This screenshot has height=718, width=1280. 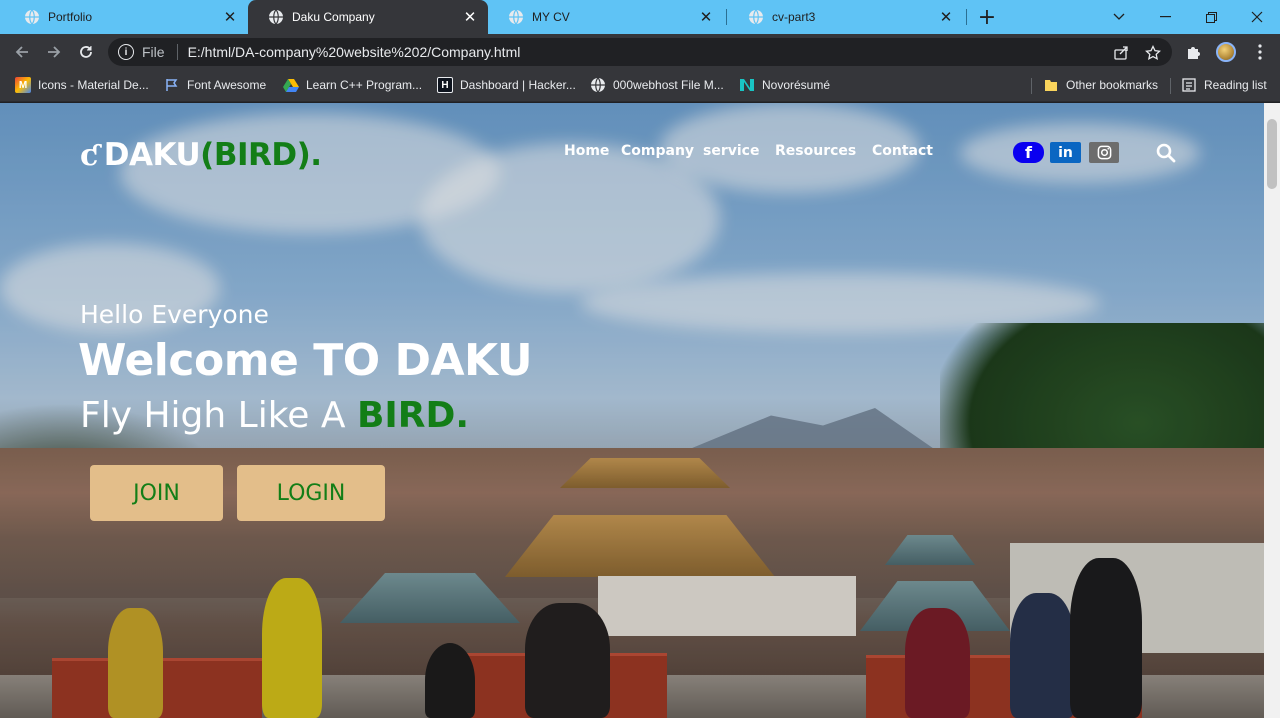 I want to click on tab-search-icon, so click(x=1119, y=17).